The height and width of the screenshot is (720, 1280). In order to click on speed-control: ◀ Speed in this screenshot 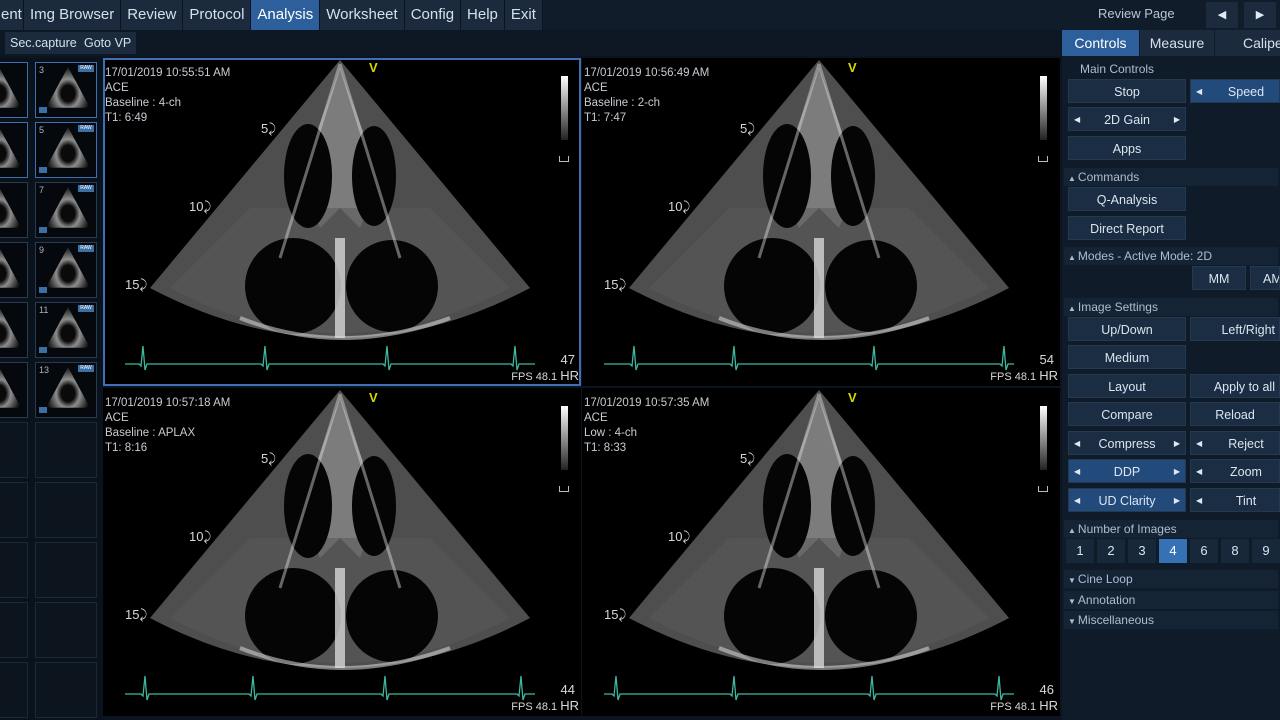, I will do `click(1235, 91)`.